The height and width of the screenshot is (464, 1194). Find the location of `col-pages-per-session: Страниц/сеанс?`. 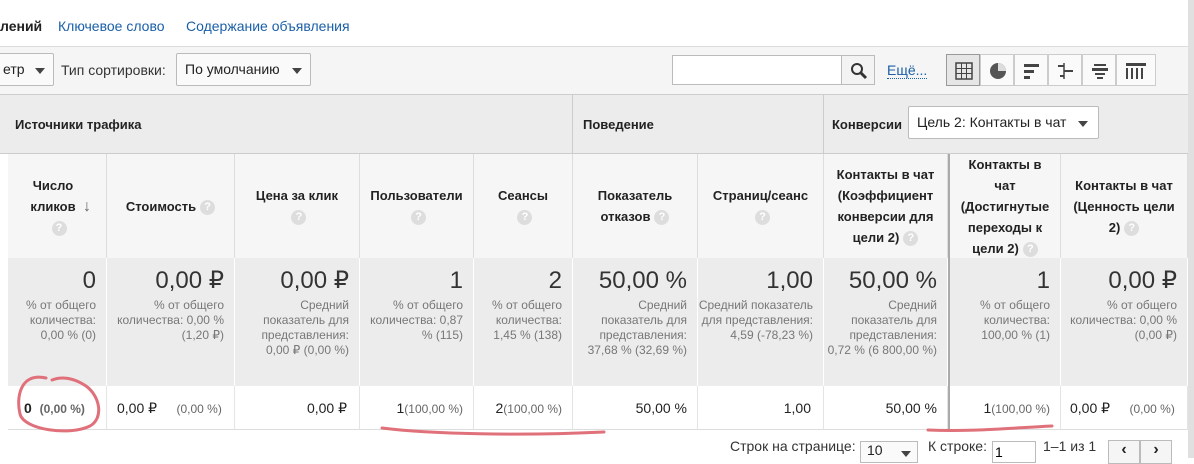

col-pages-per-session: Страниц/сеанс? is located at coordinates (761, 206).